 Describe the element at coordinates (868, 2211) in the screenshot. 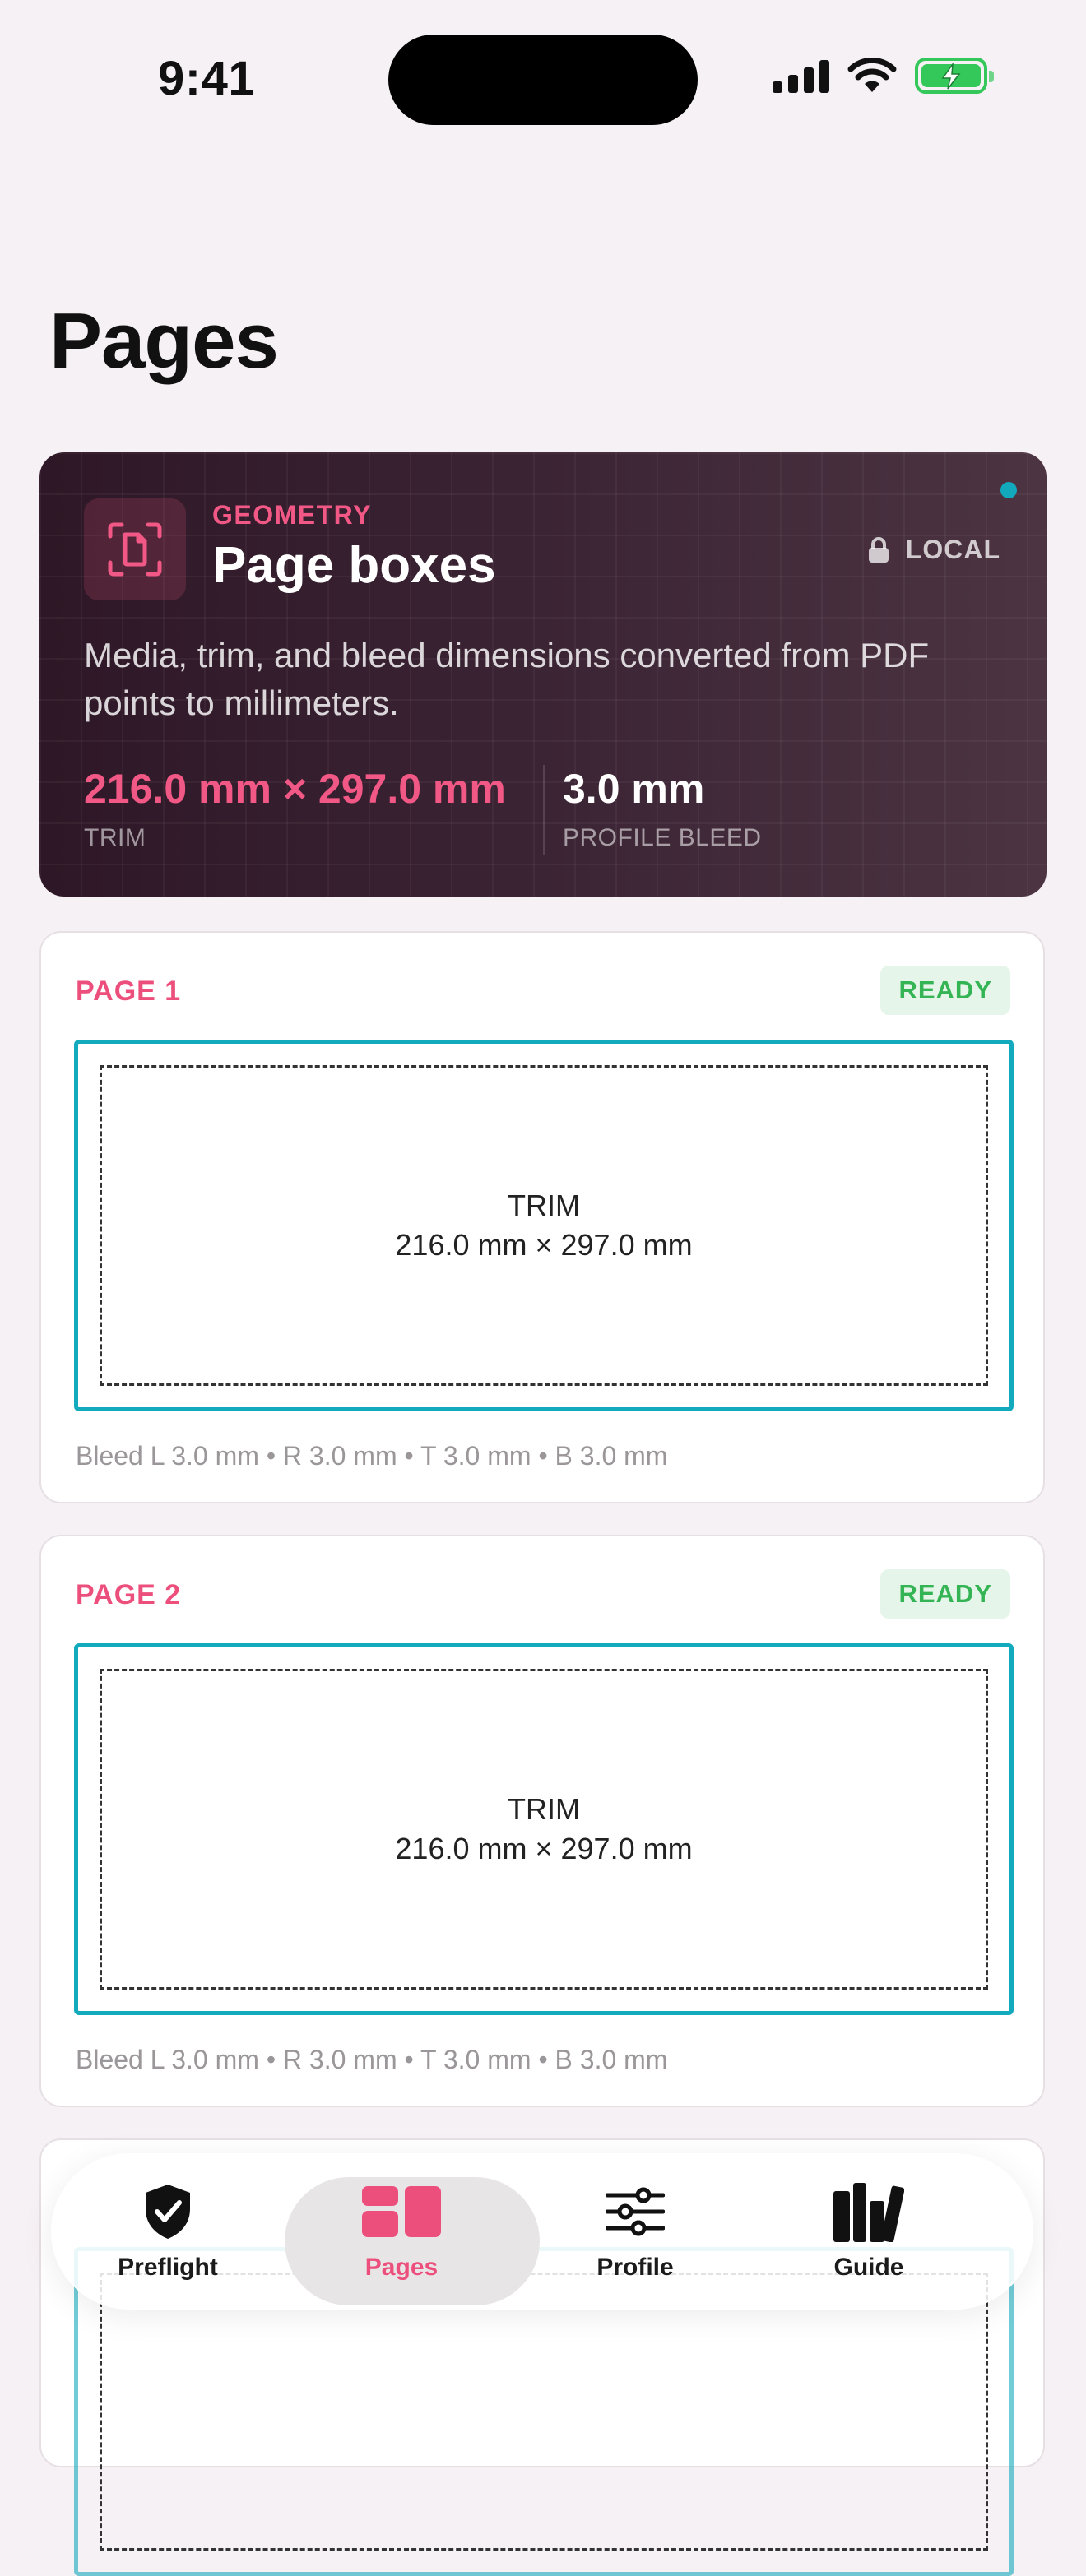

I see `books-icon` at that location.